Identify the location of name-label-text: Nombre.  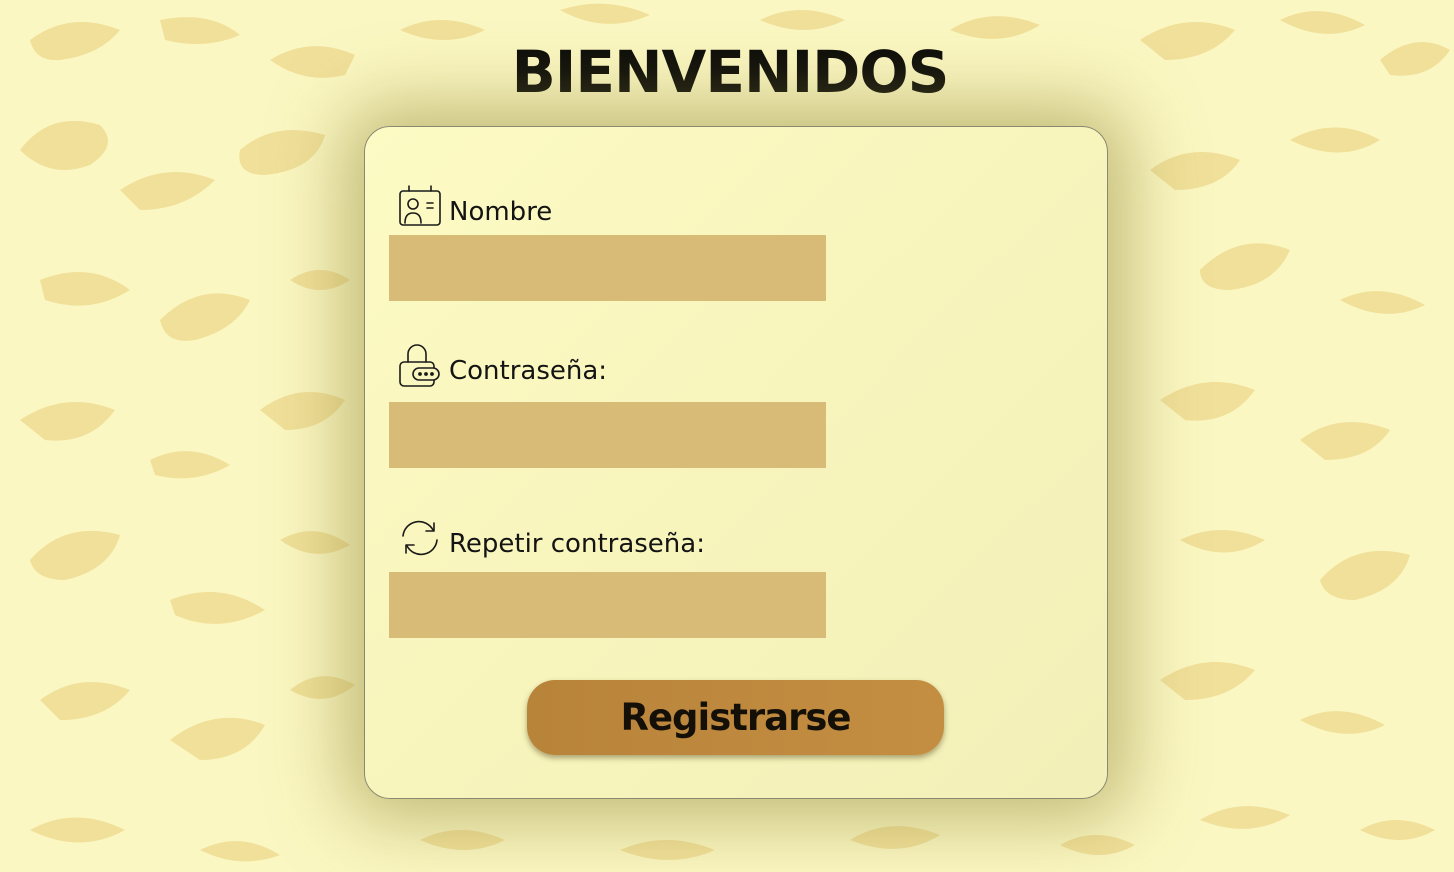
(501, 212).